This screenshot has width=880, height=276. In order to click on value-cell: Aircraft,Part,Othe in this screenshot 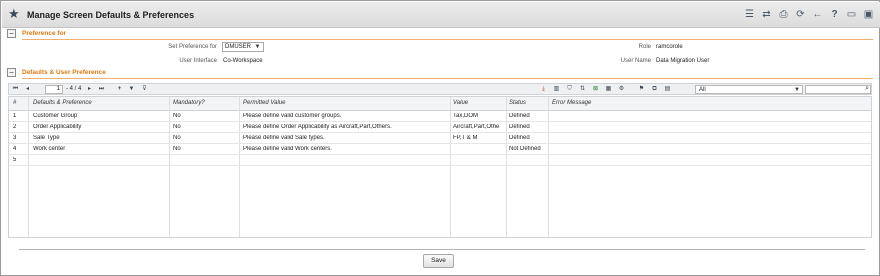, I will do `click(479, 127)`.